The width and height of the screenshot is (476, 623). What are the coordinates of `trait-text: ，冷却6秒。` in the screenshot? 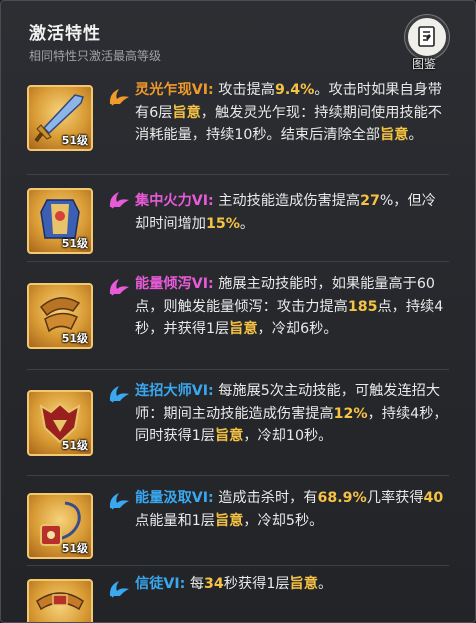 It's located at (297, 329).